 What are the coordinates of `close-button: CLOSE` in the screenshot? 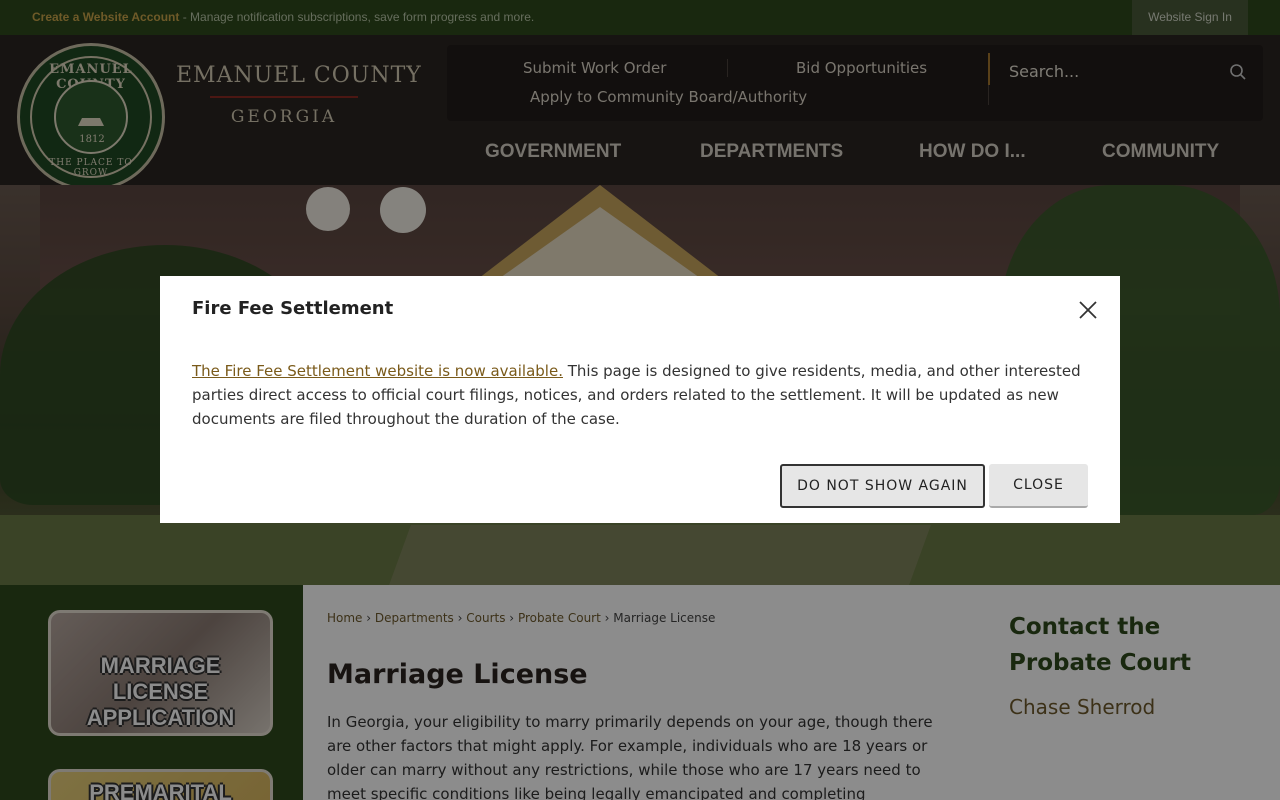 It's located at (1038, 486).